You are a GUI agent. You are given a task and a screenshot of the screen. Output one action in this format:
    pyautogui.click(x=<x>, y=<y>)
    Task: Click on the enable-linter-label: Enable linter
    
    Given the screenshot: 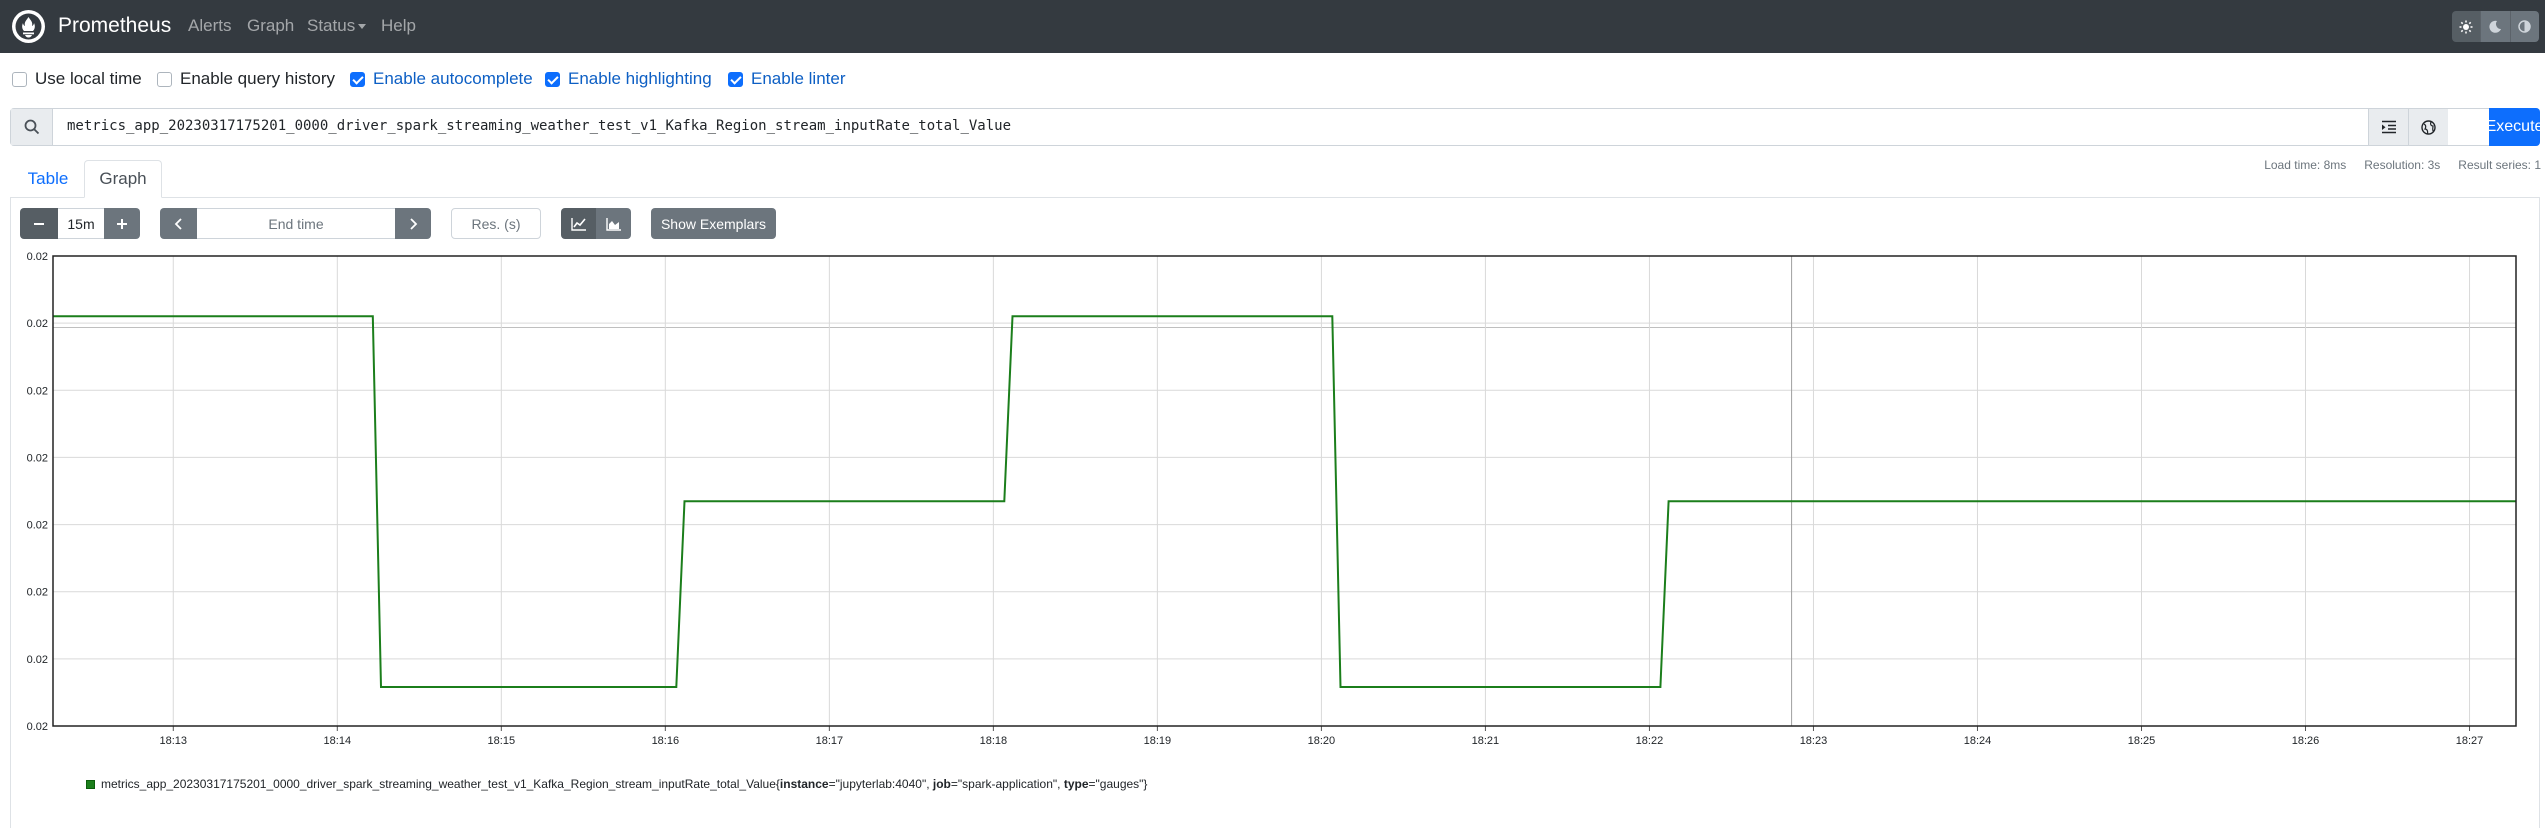 What is the action you would take?
    pyautogui.click(x=798, y=78)
    